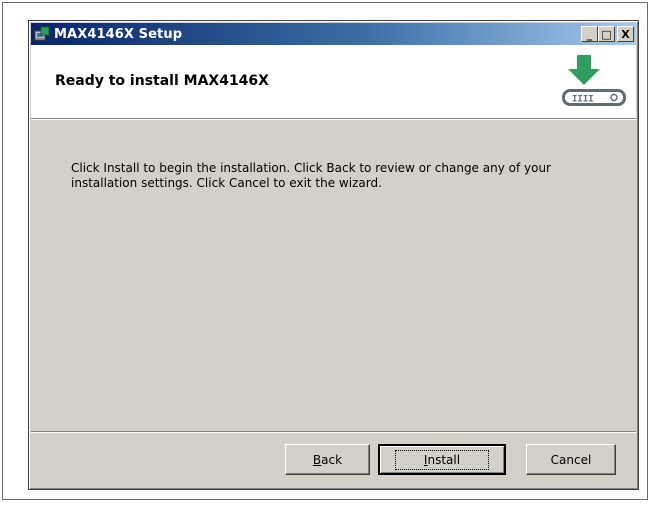  What do you see at coordinates (42, 34) in the screenshot?
I see `installer-app-icon` at bounding box center [42, 34].